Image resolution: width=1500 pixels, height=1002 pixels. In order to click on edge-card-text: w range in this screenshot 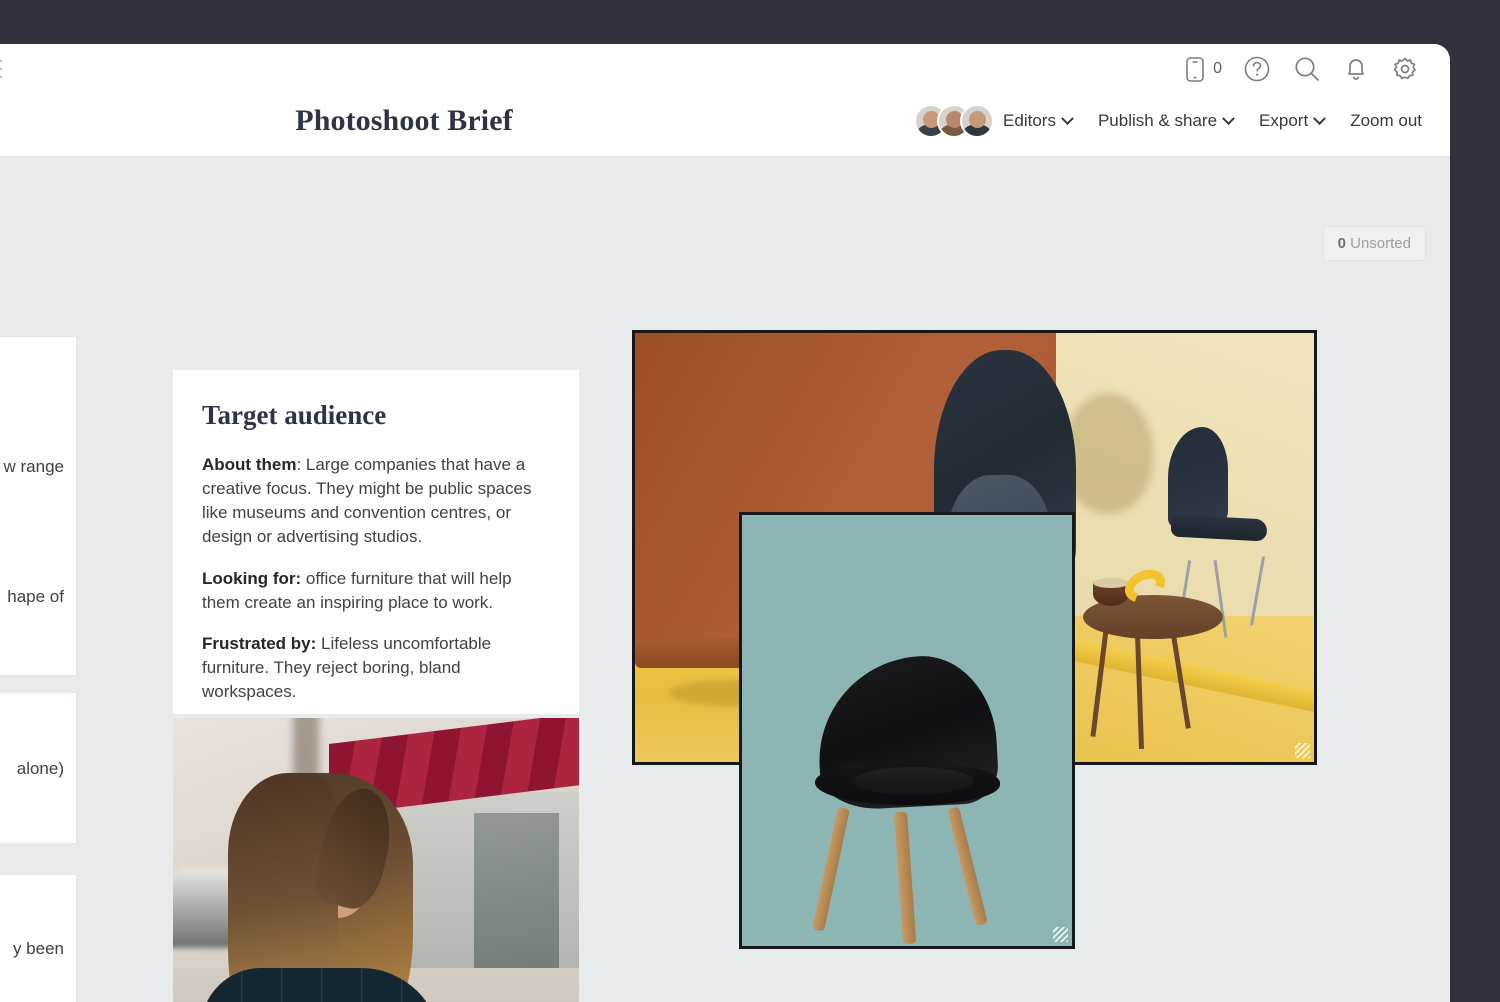, I will do `click(33, 466)`.